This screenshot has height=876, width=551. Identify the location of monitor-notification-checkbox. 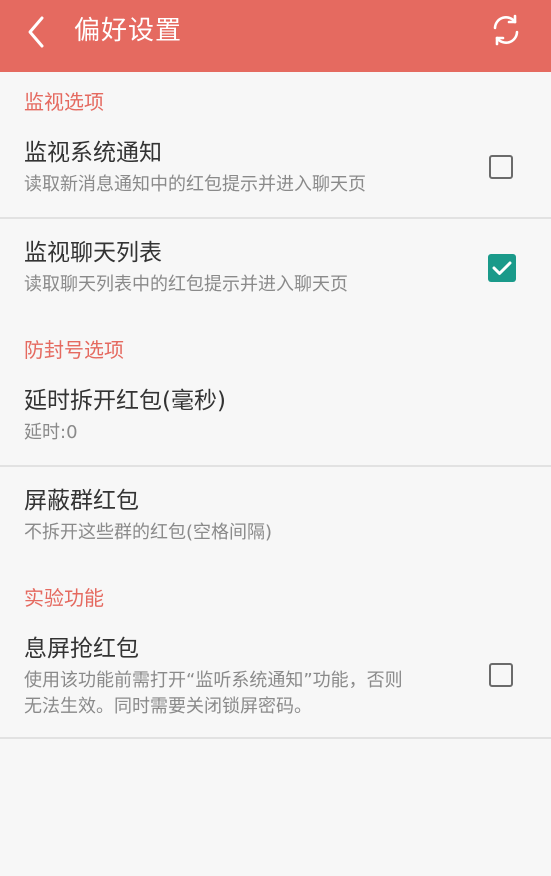
(501, 167).